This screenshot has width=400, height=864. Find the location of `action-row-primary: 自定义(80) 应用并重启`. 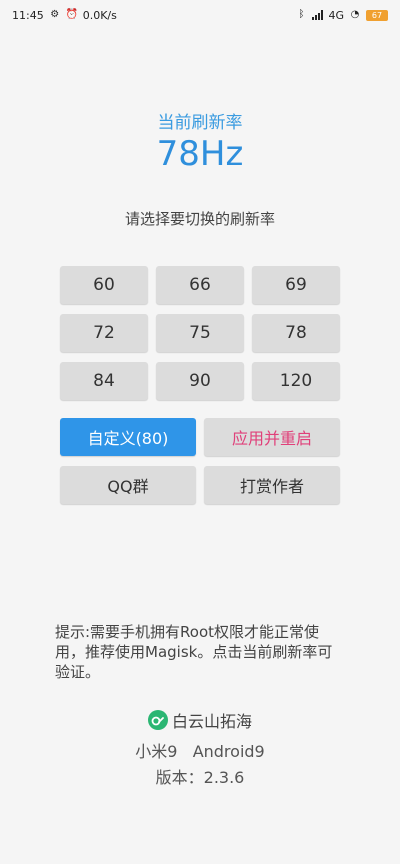

action-row-primary: 自定义(80) 应用并重启 is located at coordinates (200, 437).